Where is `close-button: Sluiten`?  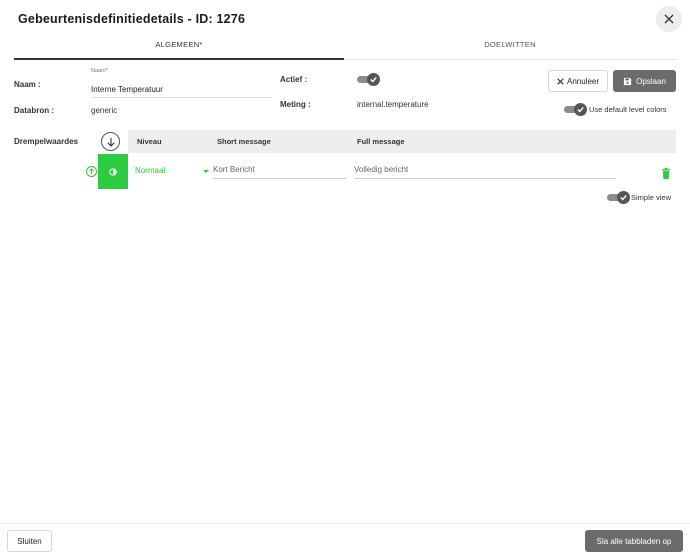
close-button: Sluiten is located at coordinates (29, 541).